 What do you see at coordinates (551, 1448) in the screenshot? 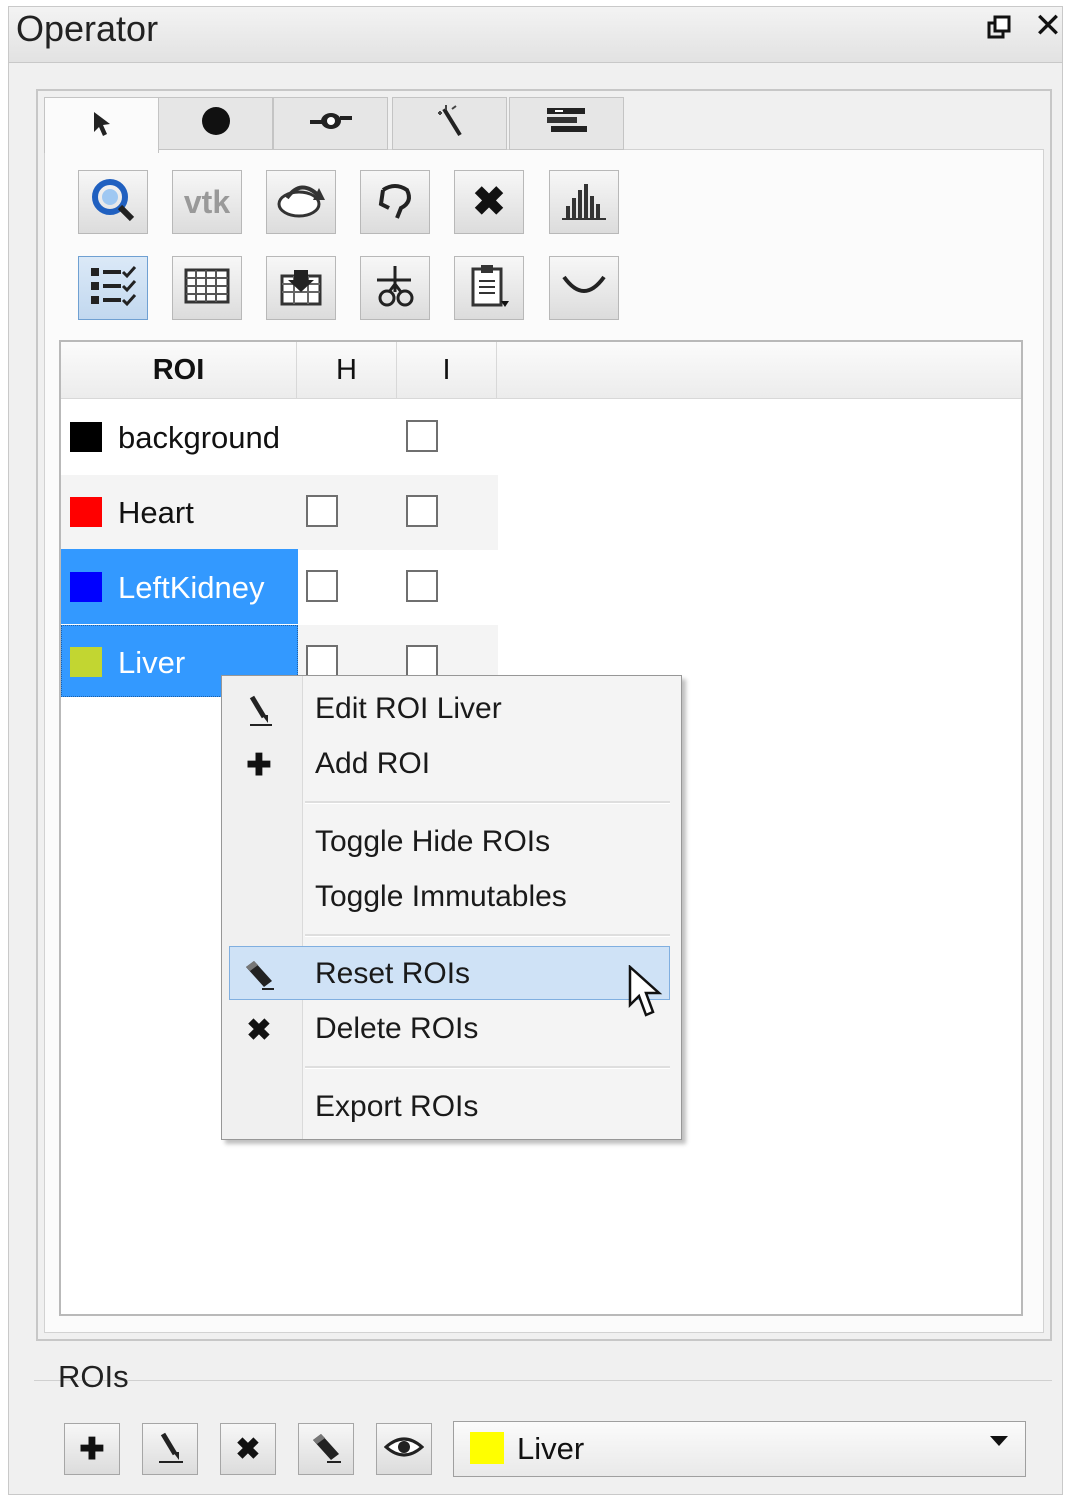
I see `selected-roi-label: Liver` at bounding box center [551, 1448].